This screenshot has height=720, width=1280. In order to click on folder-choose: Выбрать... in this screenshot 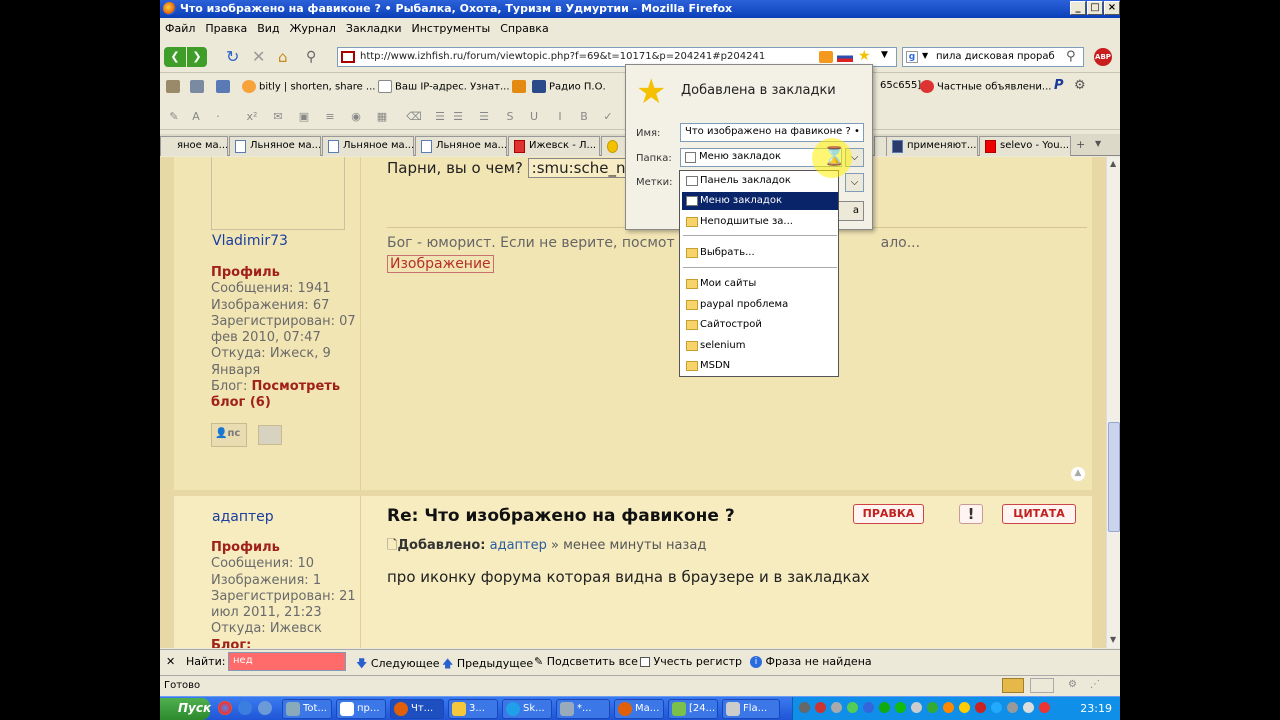, I will do `click(760, 253)`.